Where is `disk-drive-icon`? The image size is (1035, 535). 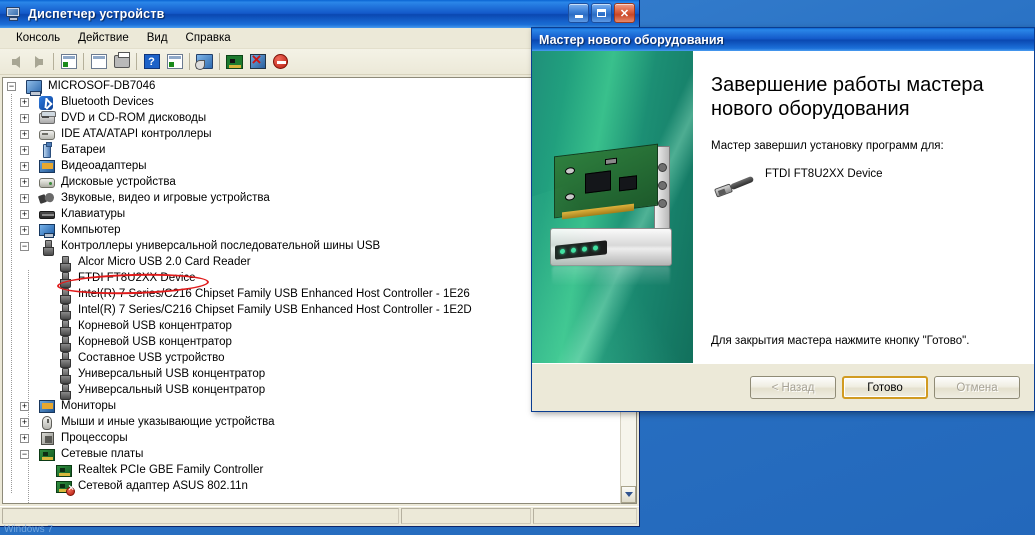 disk-drive-icon is located at coordinates (47, 182).